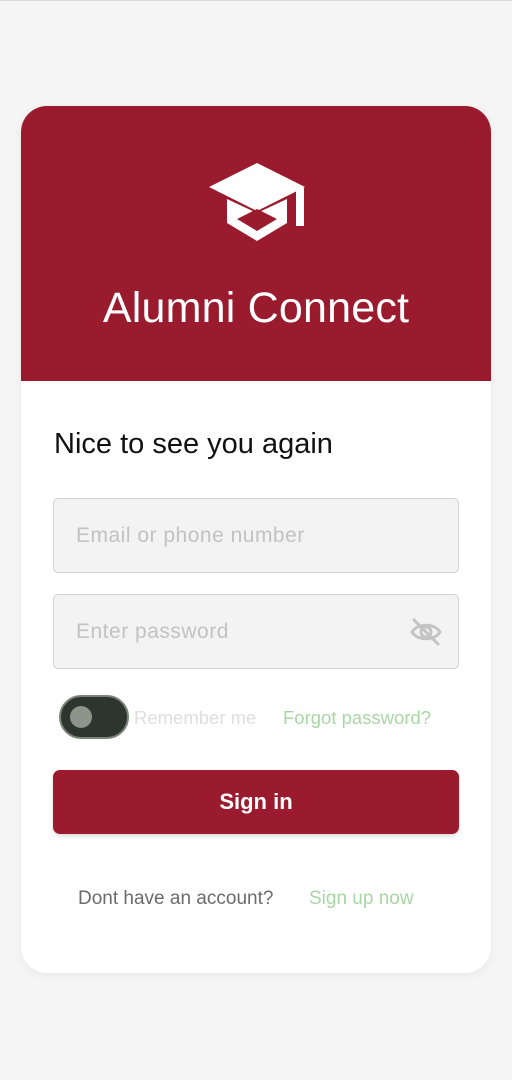  I want to click on email-field, so click(256, 535).